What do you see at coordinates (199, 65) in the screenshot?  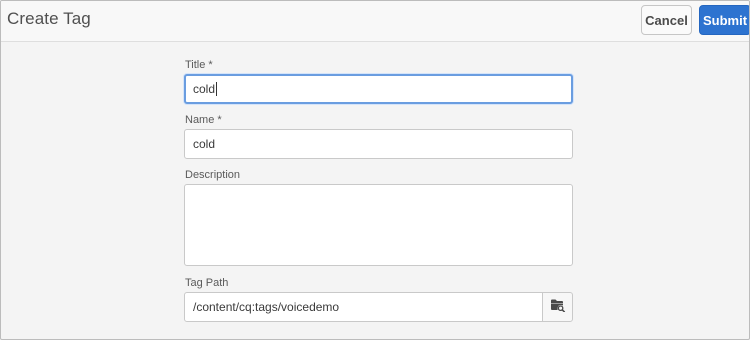 I see `title-label: Title *` at bounding box center [199, 65].